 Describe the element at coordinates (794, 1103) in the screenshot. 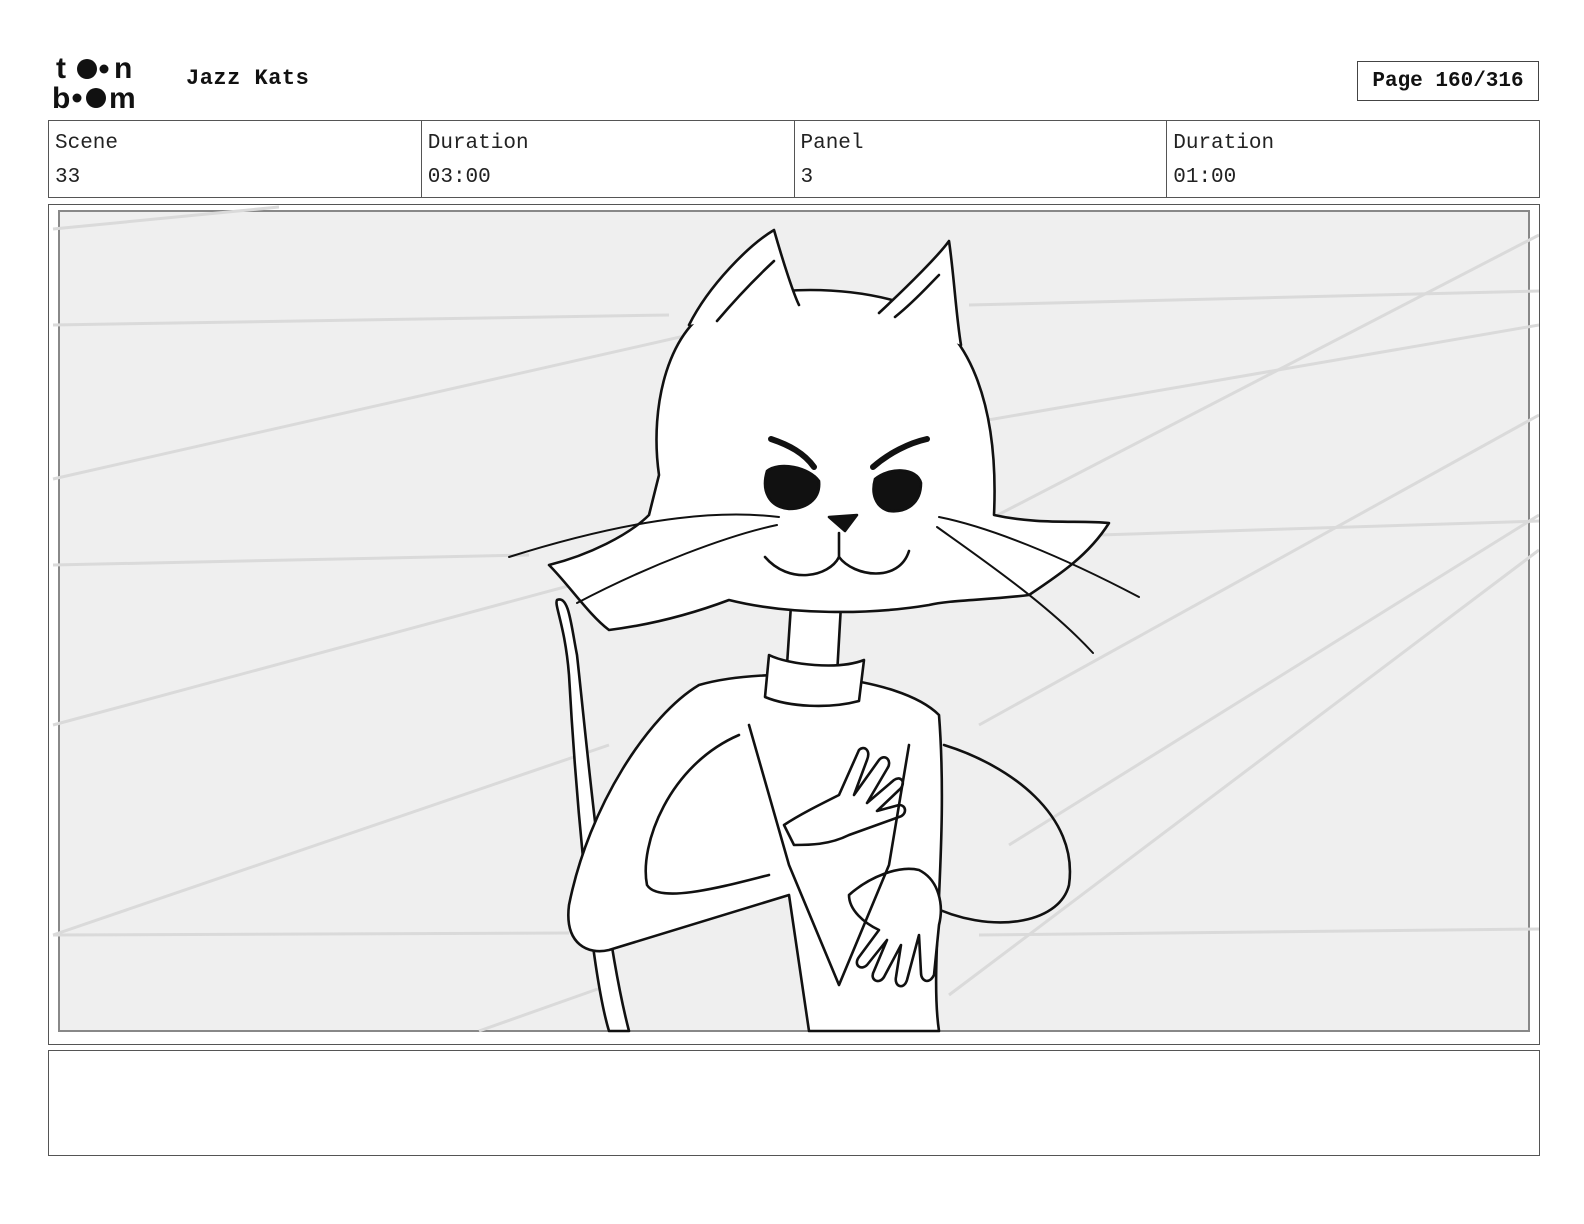

I see `panel-notes` at that location.